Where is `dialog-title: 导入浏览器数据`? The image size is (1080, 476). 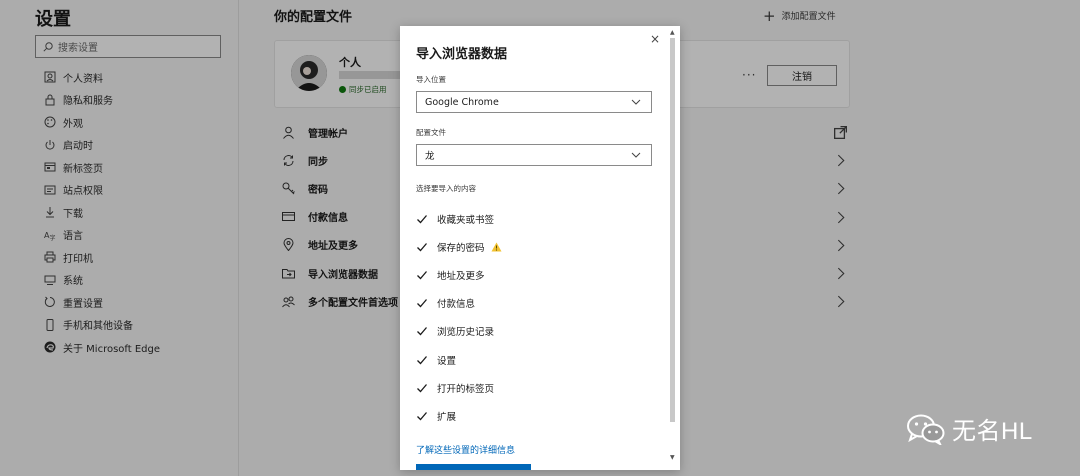 dialog-title: 导入浏览器数据 is located at coordinates (462, 54).